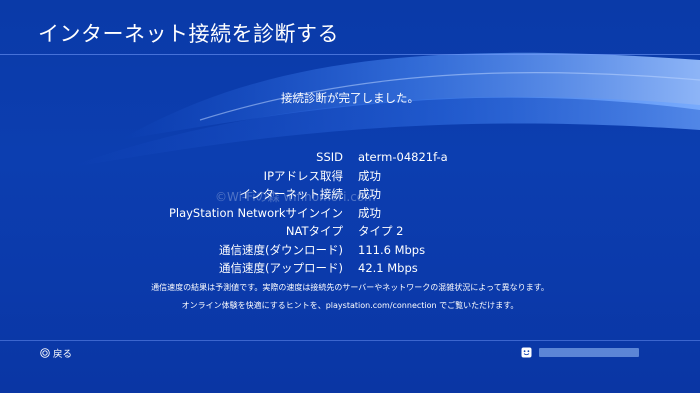  What do you see at coordinates (350, 98) in the screenshot?
I see `status-message: 接続診断が完了しました。` at bounding box center [350, 98].